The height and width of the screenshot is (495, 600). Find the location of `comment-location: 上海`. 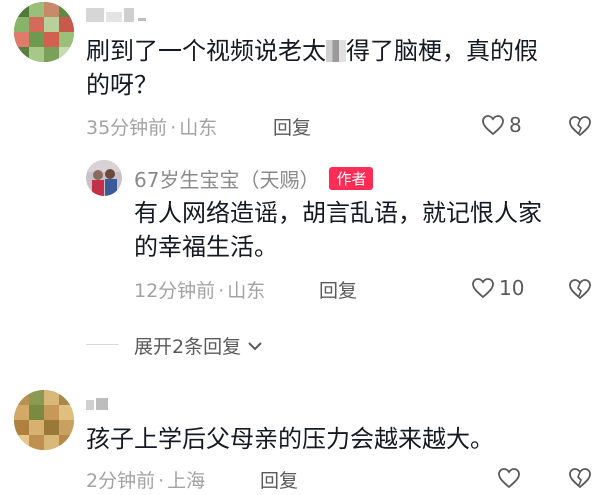

comment-location: 上海 is located at coordinates (186, 481).